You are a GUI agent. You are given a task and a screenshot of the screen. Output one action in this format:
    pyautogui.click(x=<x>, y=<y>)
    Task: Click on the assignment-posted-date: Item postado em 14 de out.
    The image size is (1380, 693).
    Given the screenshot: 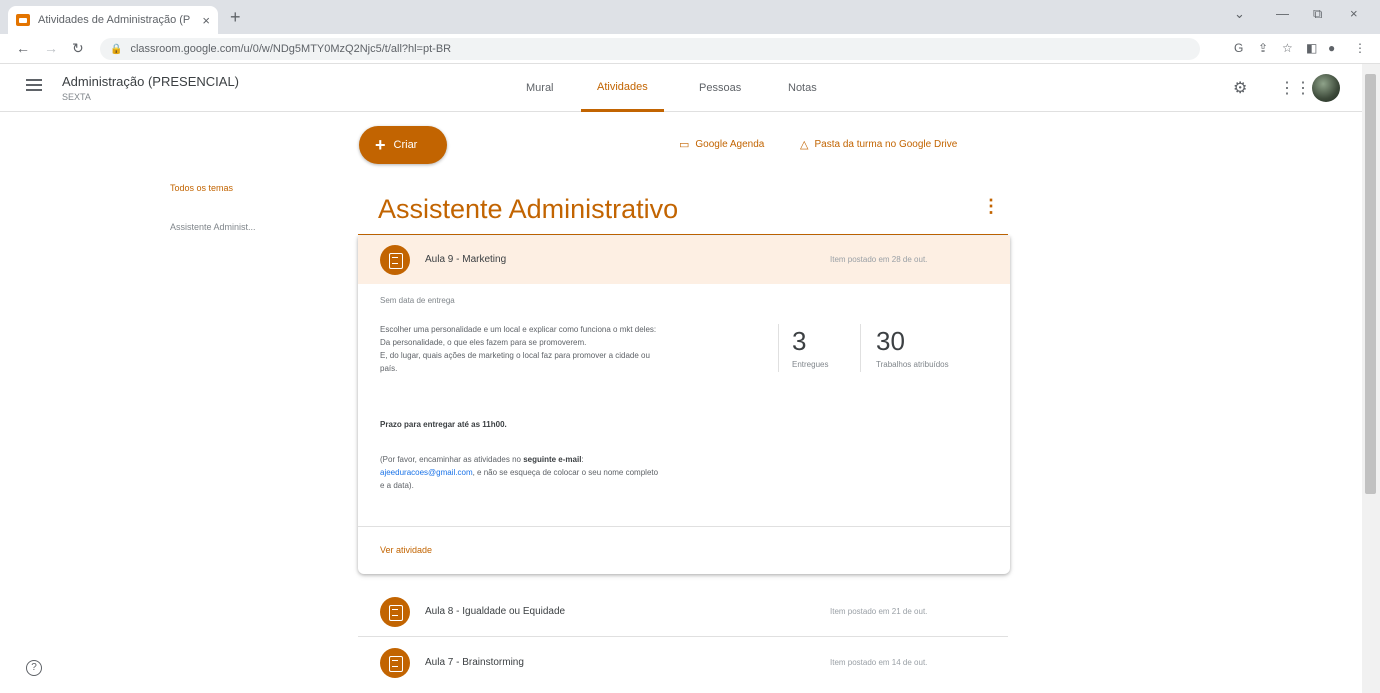 What is the action you would take?
    pyautogui.click(x=879, y=662)
    